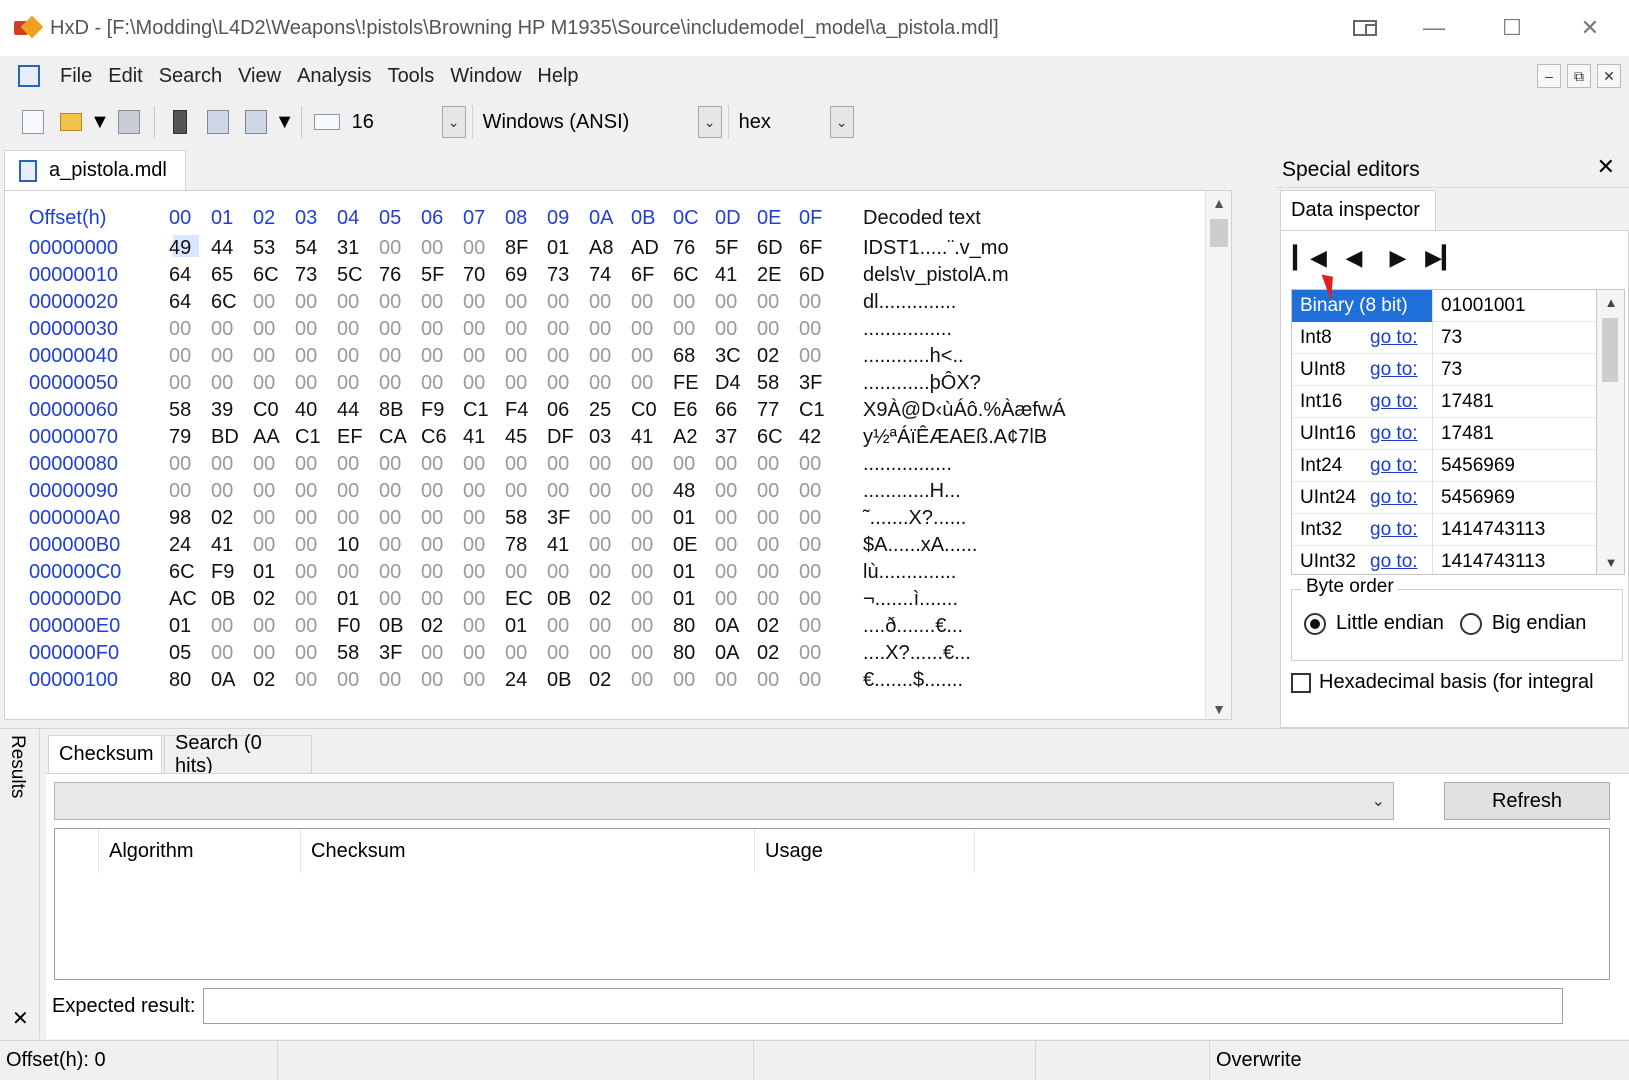 This screenshot has height=1080, width=1629. I want to click on hex-byte: CA, so click(400, 437).